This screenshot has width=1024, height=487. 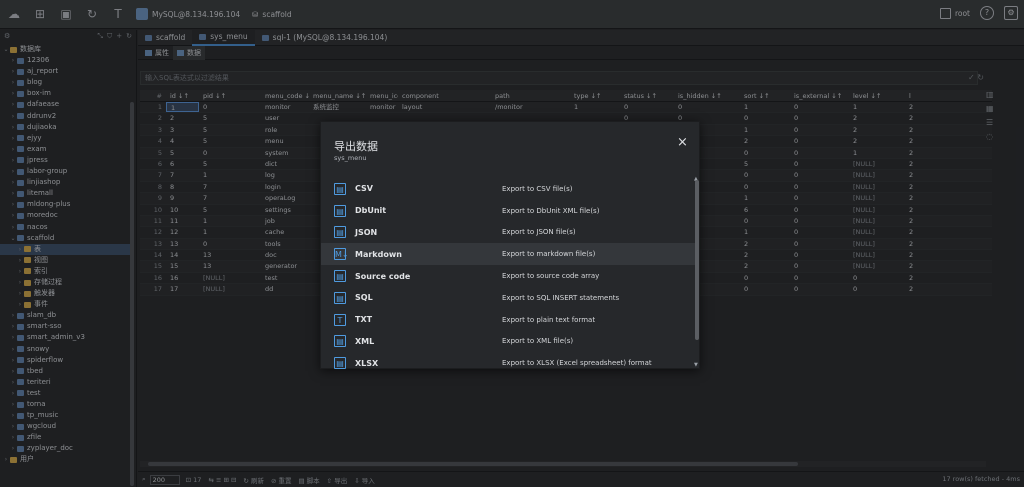 I want to click on export-format-description: Export to DbUnit XML file(s), so click(x=551, y=210).